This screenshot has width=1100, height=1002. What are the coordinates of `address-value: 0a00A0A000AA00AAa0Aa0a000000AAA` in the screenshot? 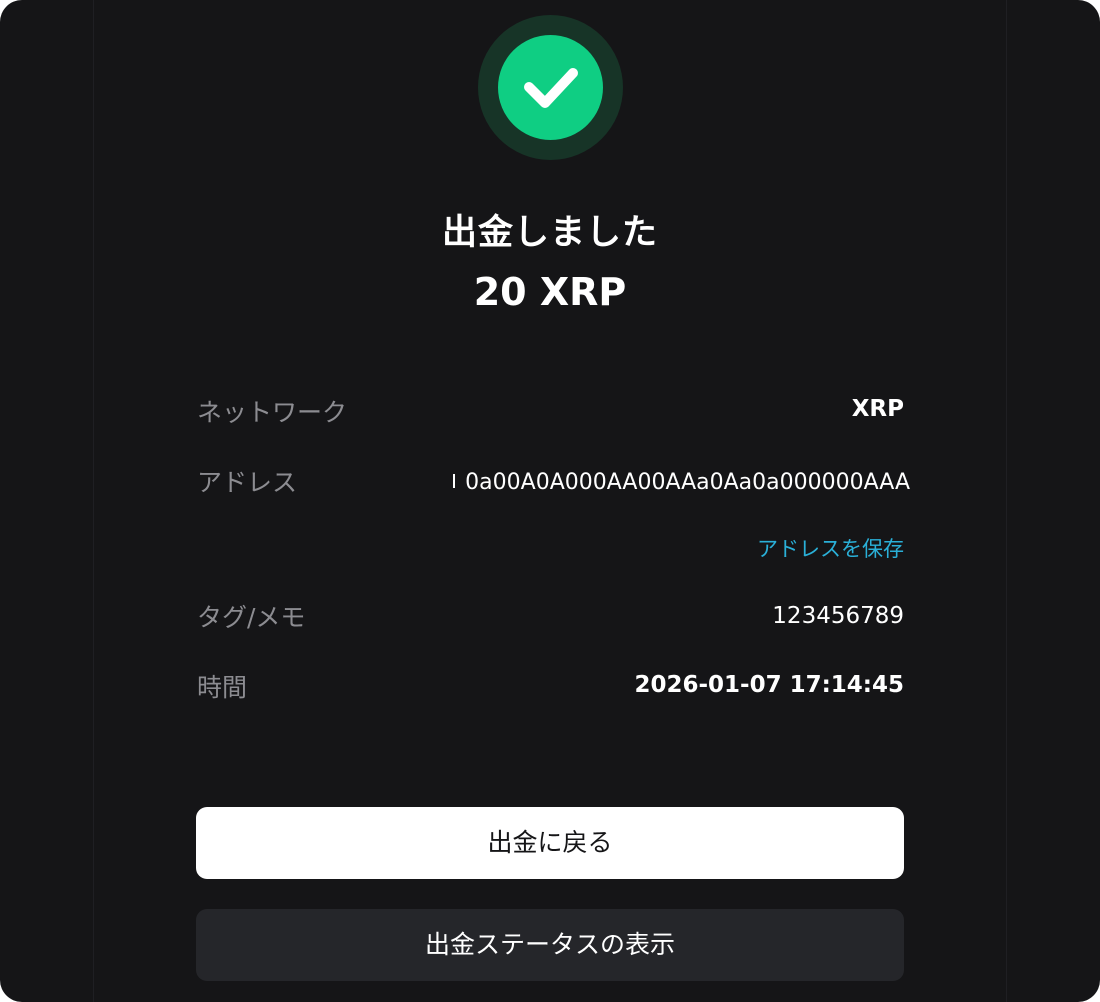 It's located at (687, 482).